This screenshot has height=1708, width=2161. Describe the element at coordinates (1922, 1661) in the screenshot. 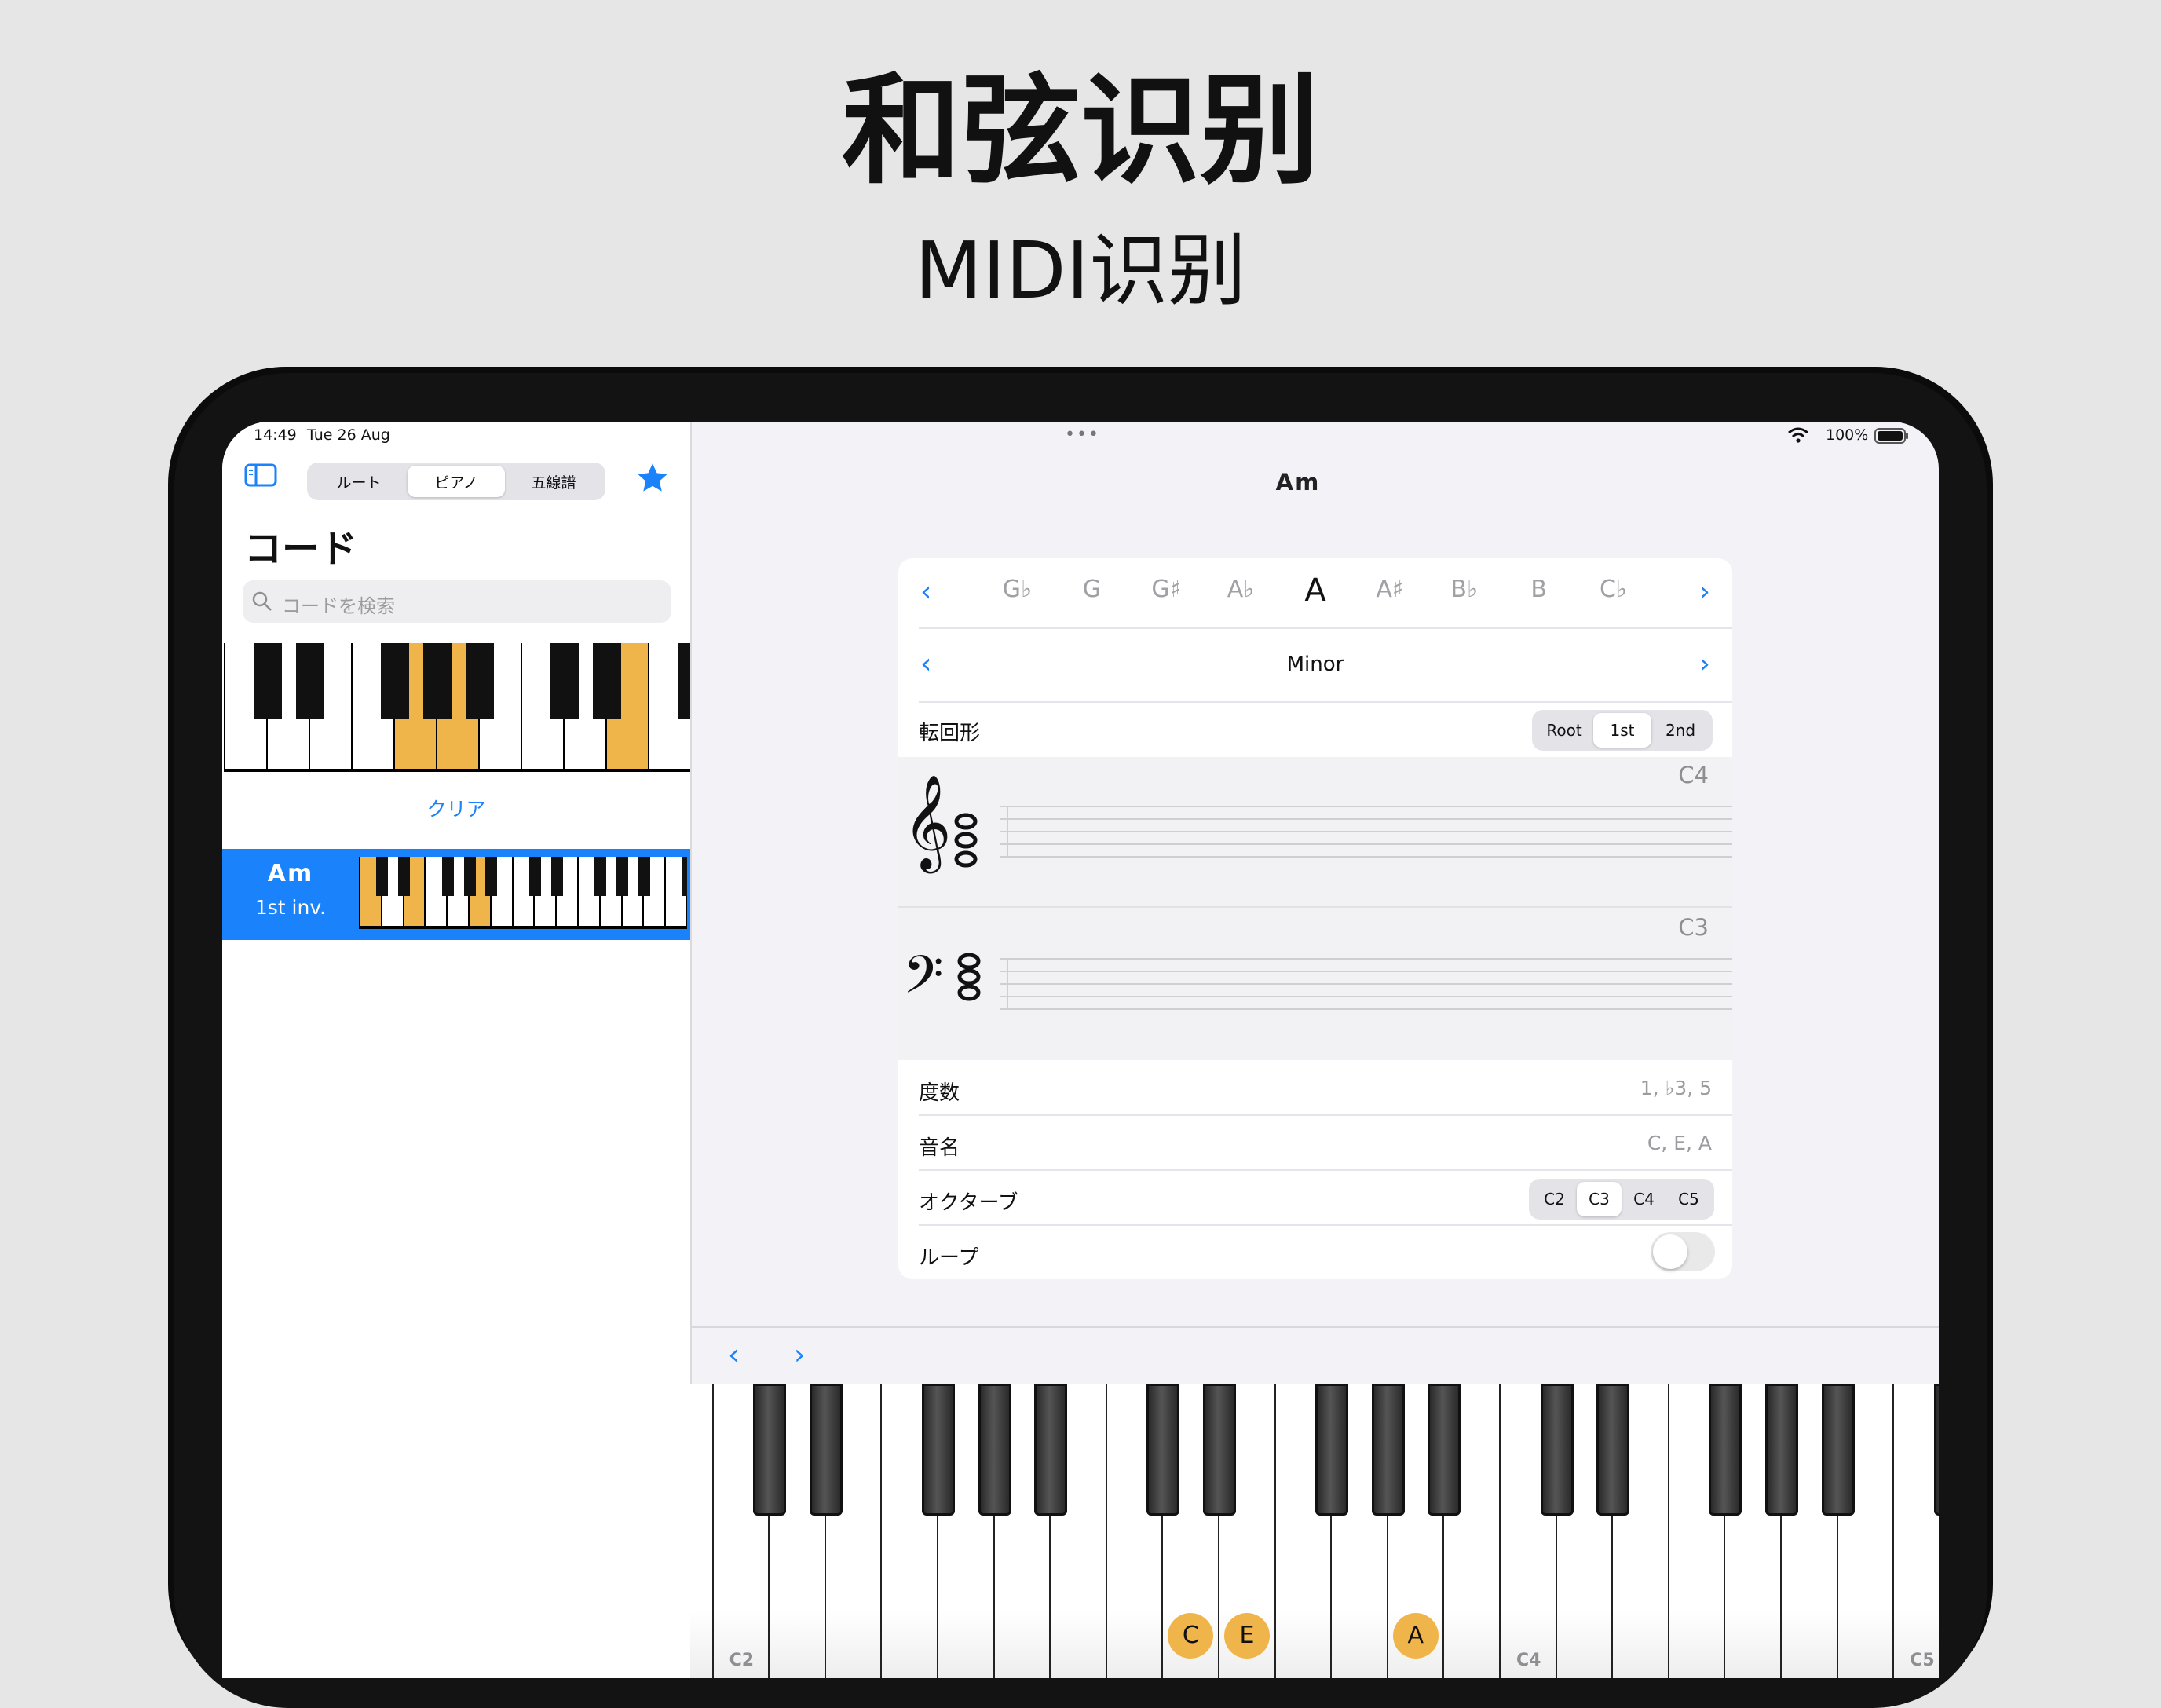

I see `octave-label-c5: C5` at that location.